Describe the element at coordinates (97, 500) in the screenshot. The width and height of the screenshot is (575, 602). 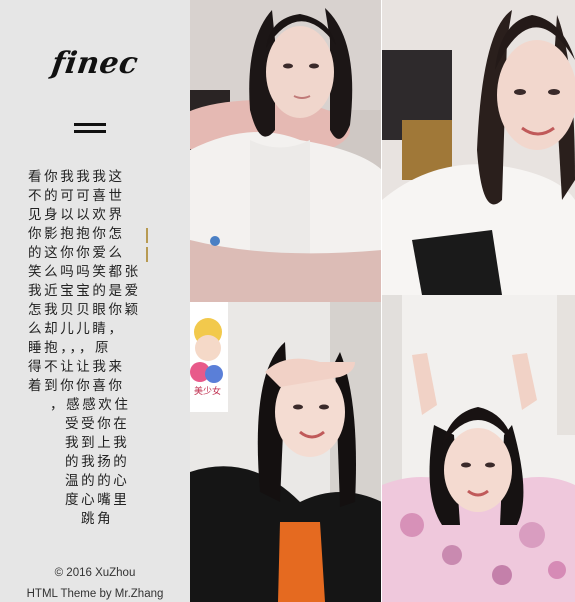
I see `poem-line: 度心嘴里` at that location.